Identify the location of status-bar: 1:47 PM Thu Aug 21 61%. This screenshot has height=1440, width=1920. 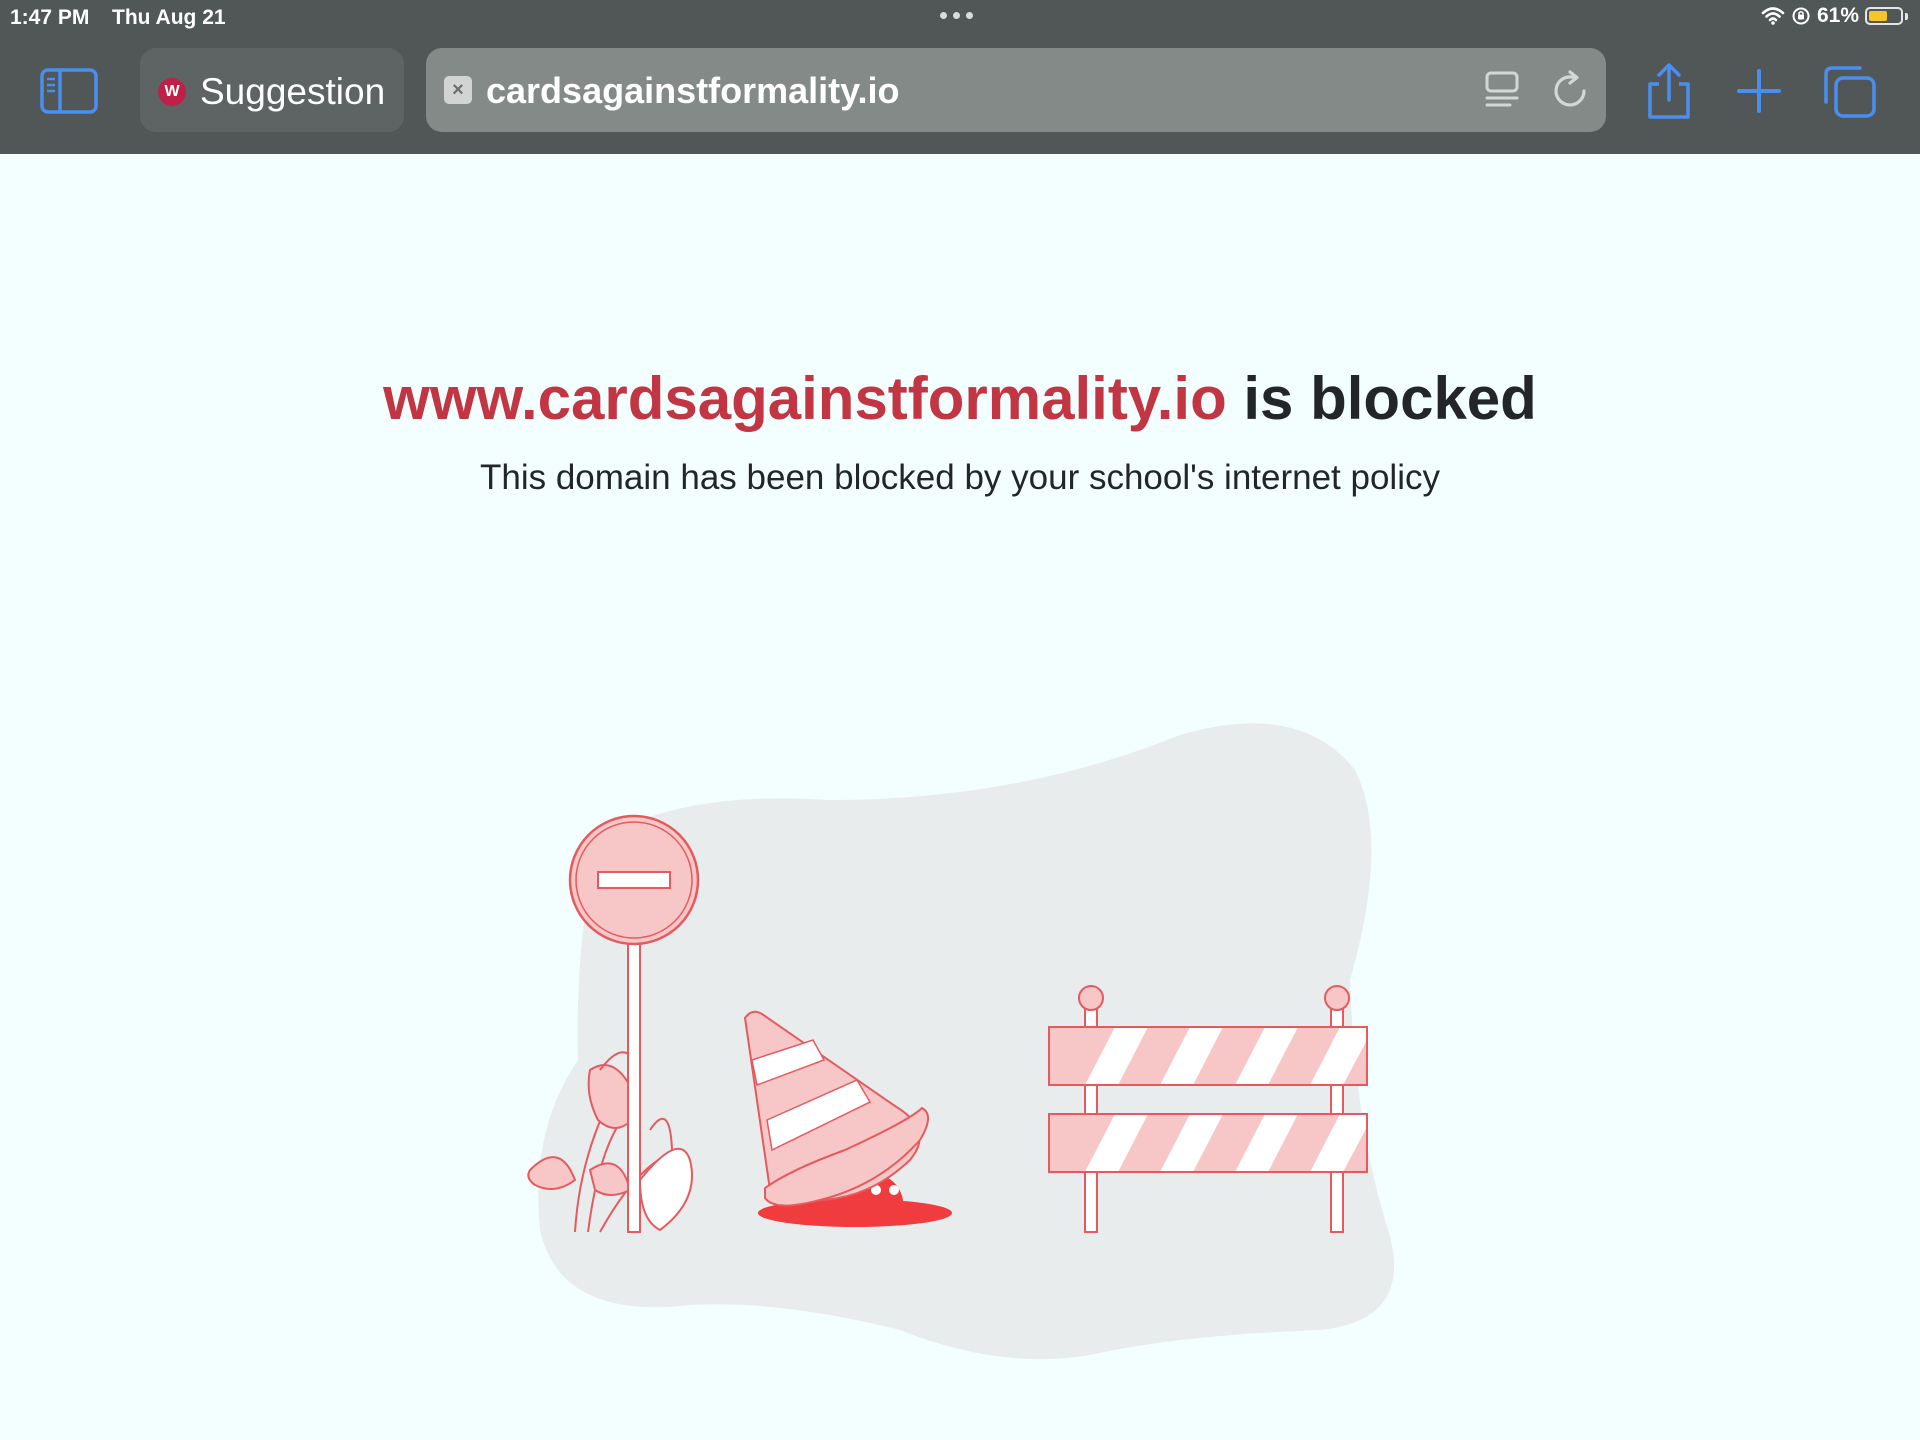
(960, 18).